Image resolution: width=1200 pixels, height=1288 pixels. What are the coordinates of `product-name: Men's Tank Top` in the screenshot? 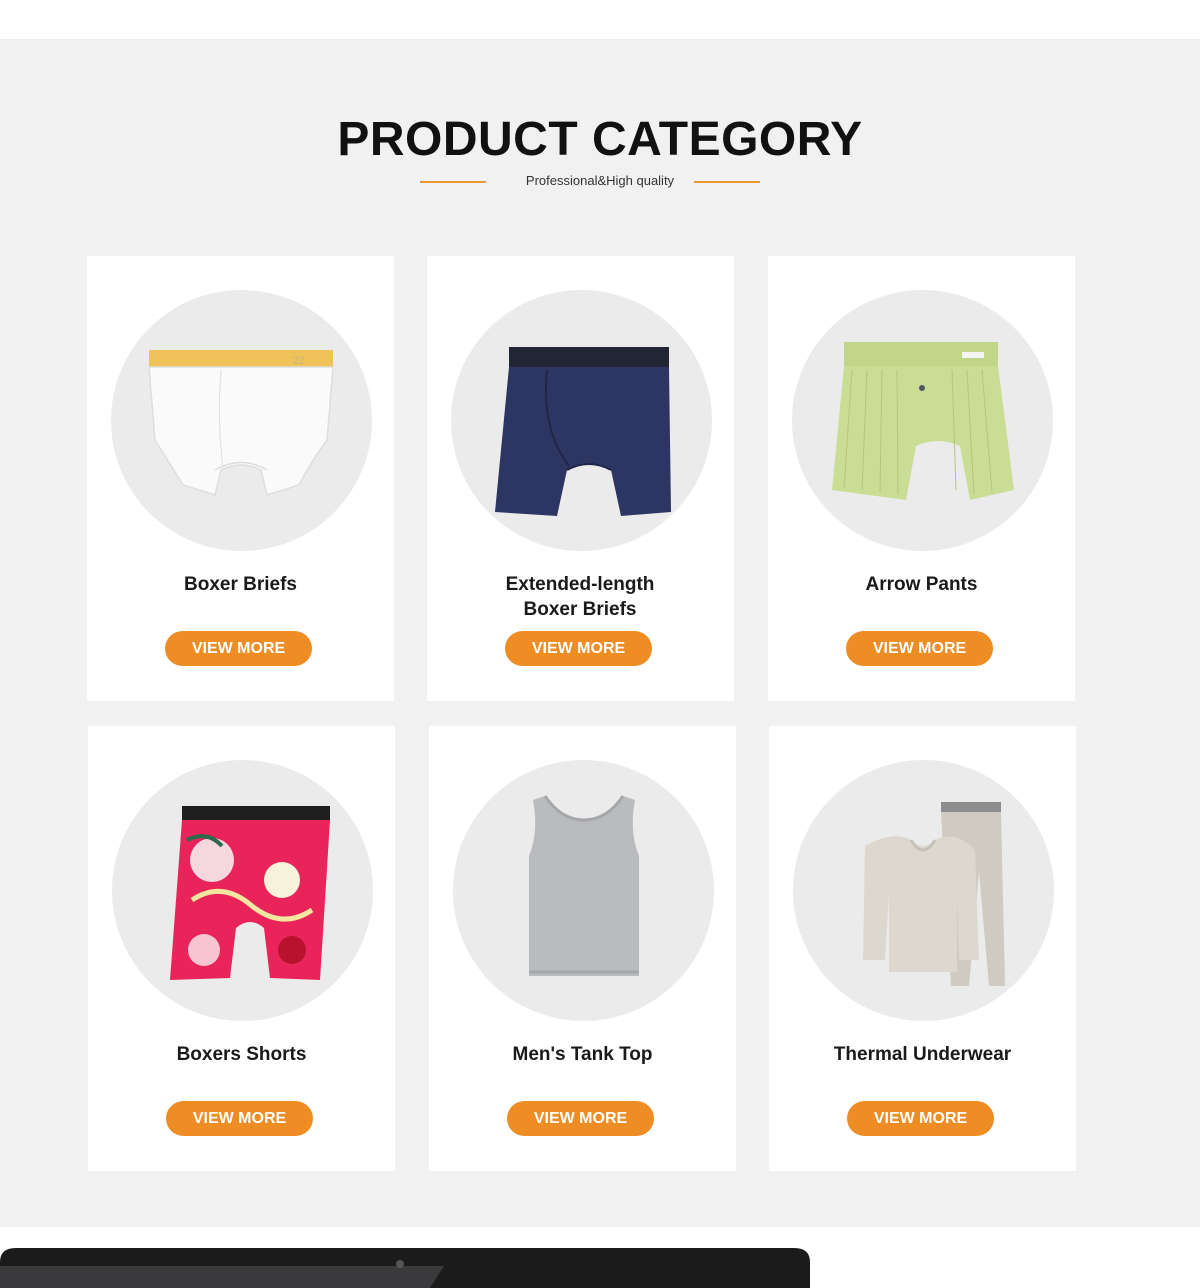 It's located at (582, 1054).